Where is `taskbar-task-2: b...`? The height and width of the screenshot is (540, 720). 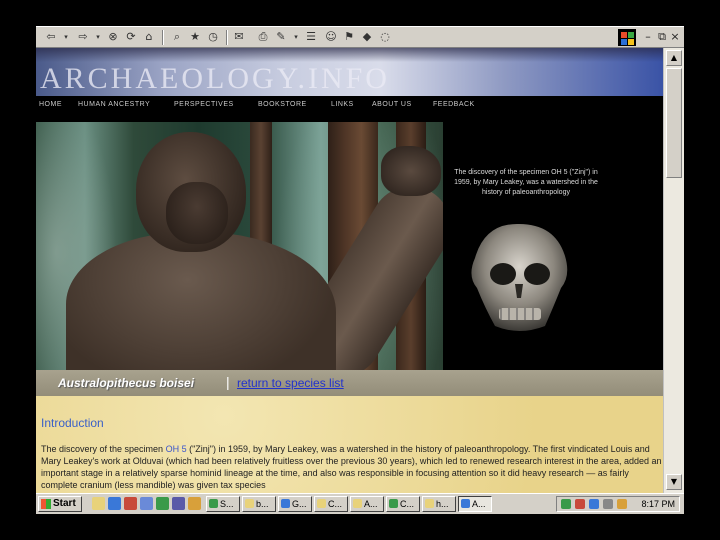 taskbar-task-2: b... is located at coordinates (259, 504).